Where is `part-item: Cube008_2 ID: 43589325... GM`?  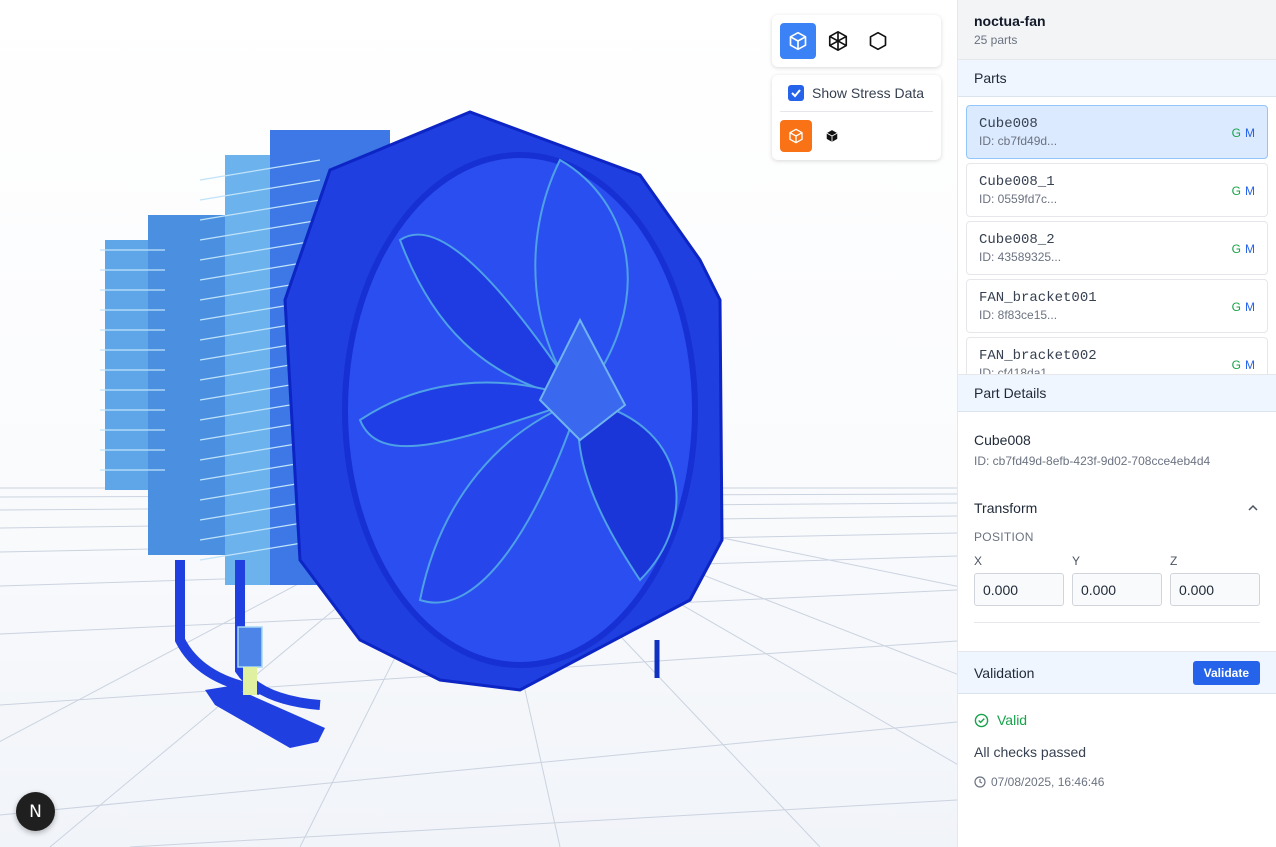
part-item: Cube008_2 ID: 43589325... GM is located at coordinates (1117, 248).